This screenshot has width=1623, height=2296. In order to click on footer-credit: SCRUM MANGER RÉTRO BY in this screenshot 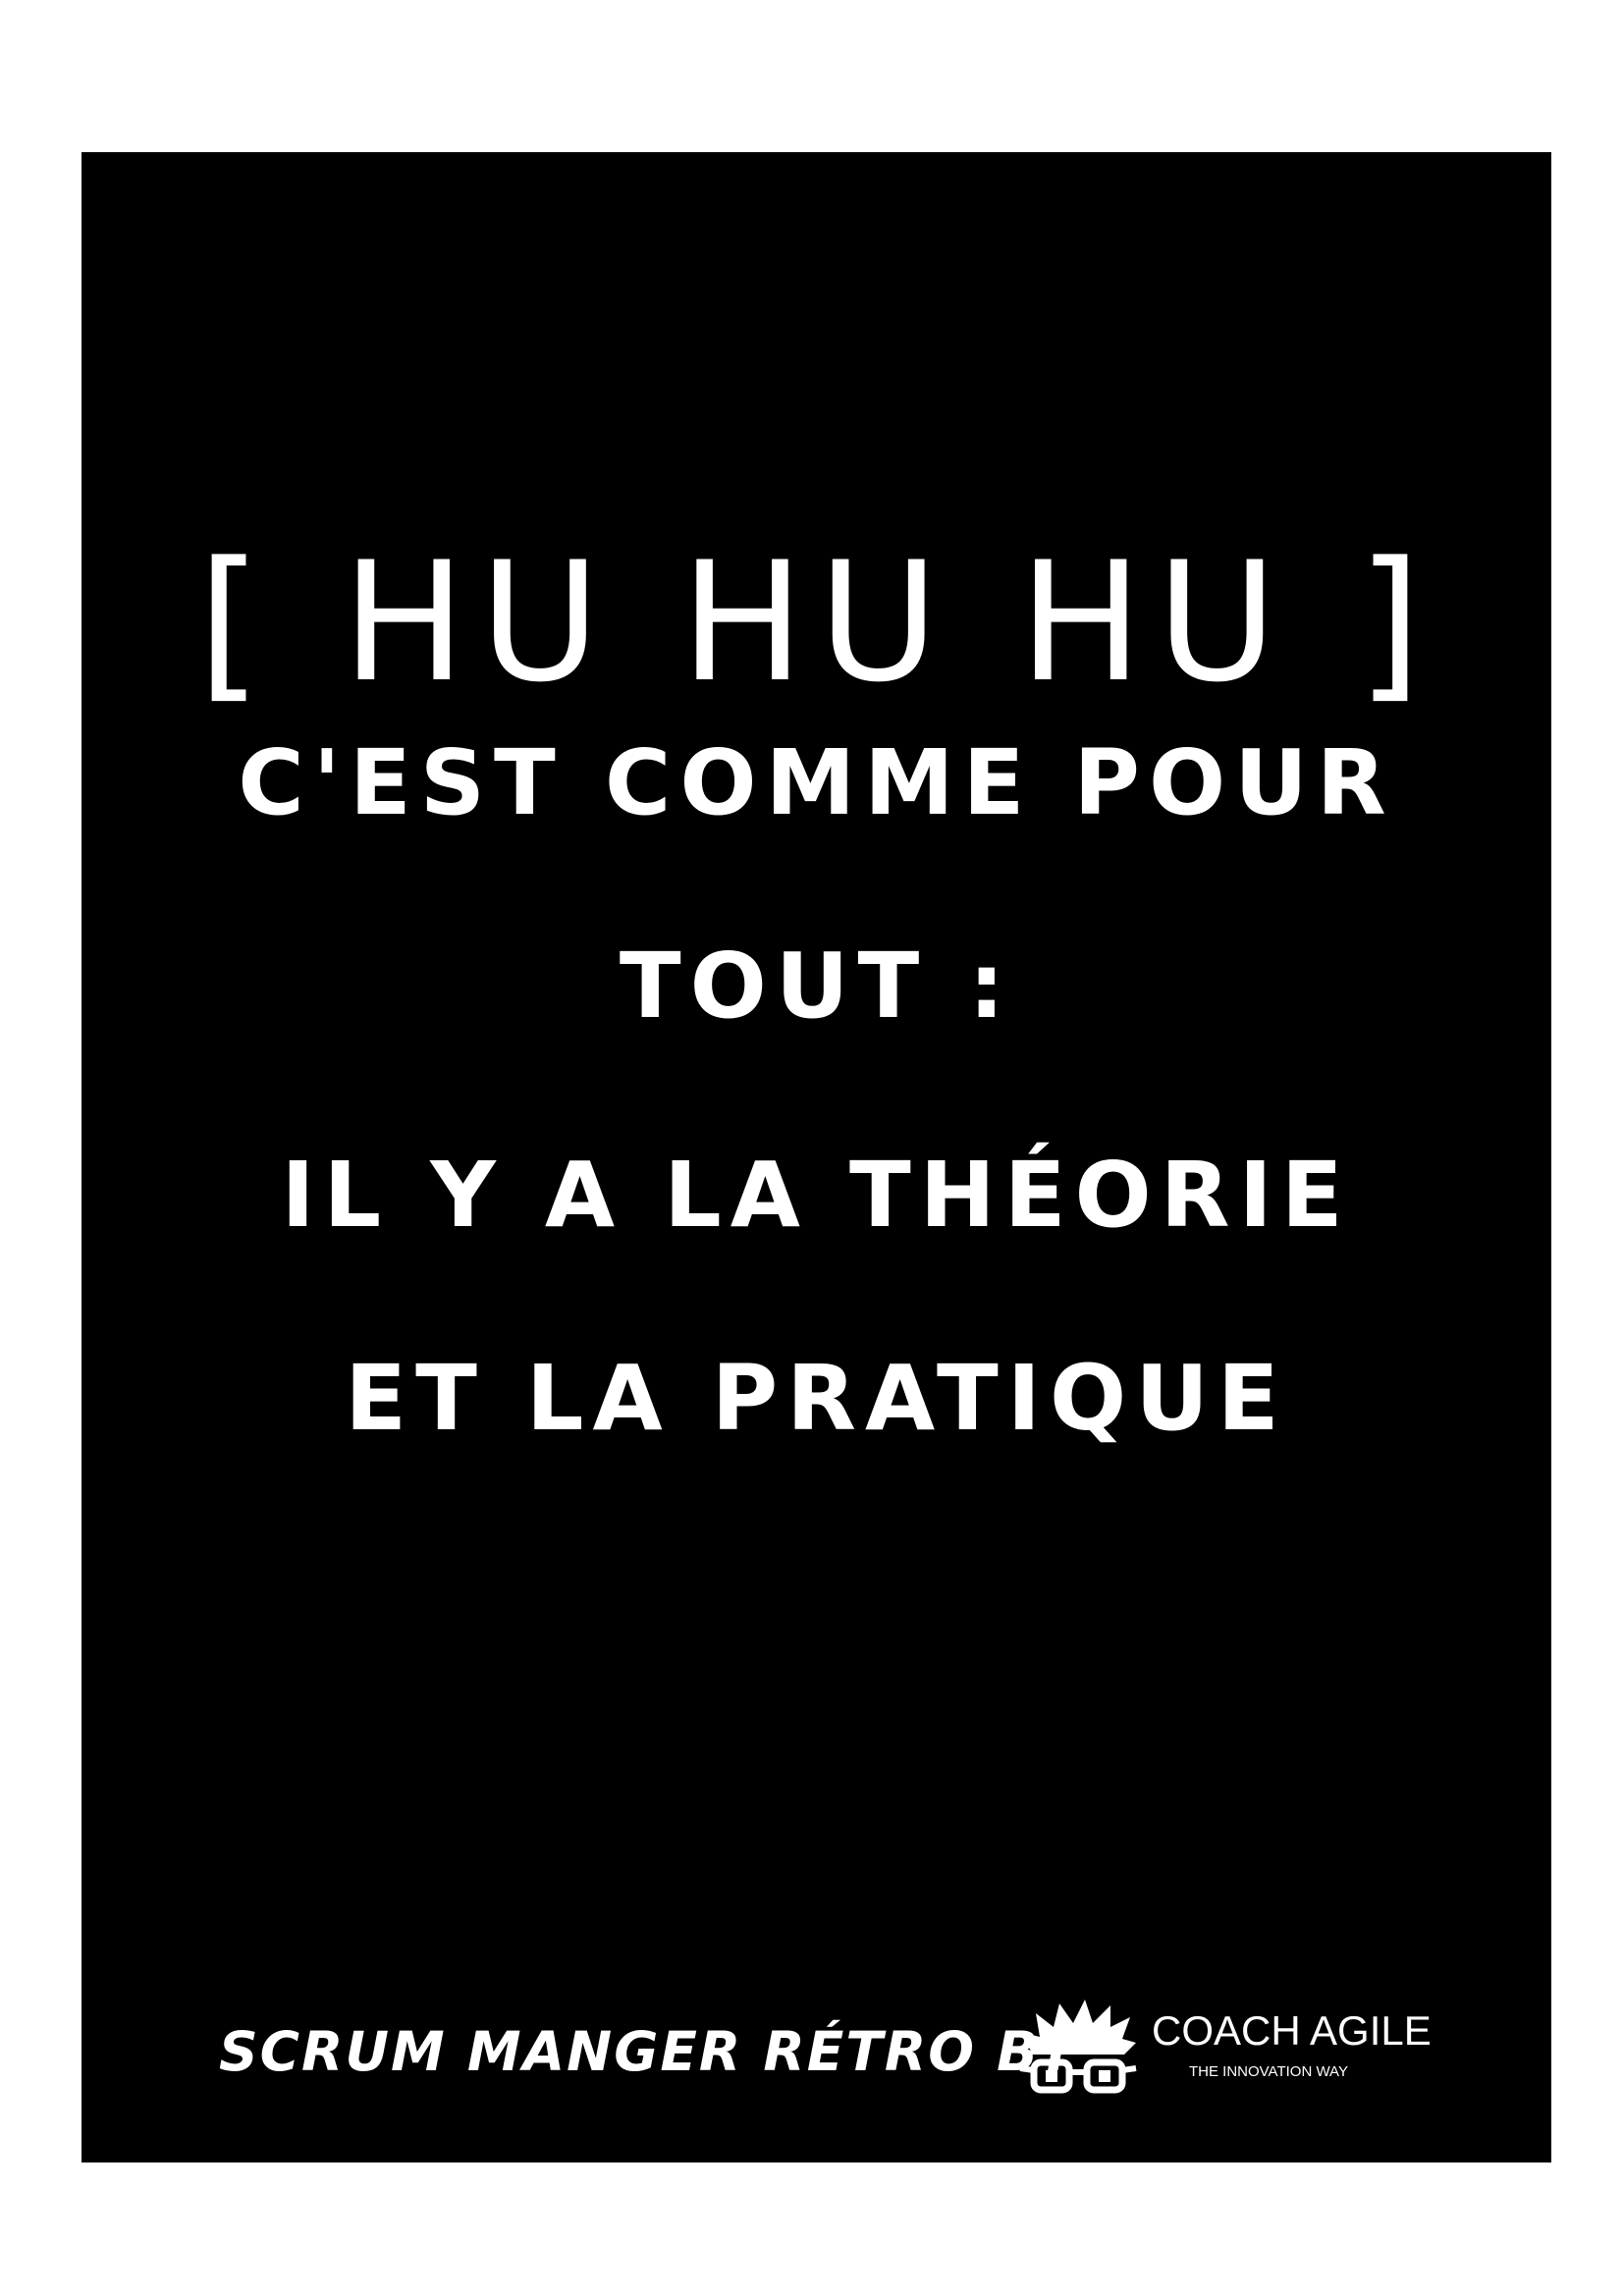, I will do `click(648, 2051)`.